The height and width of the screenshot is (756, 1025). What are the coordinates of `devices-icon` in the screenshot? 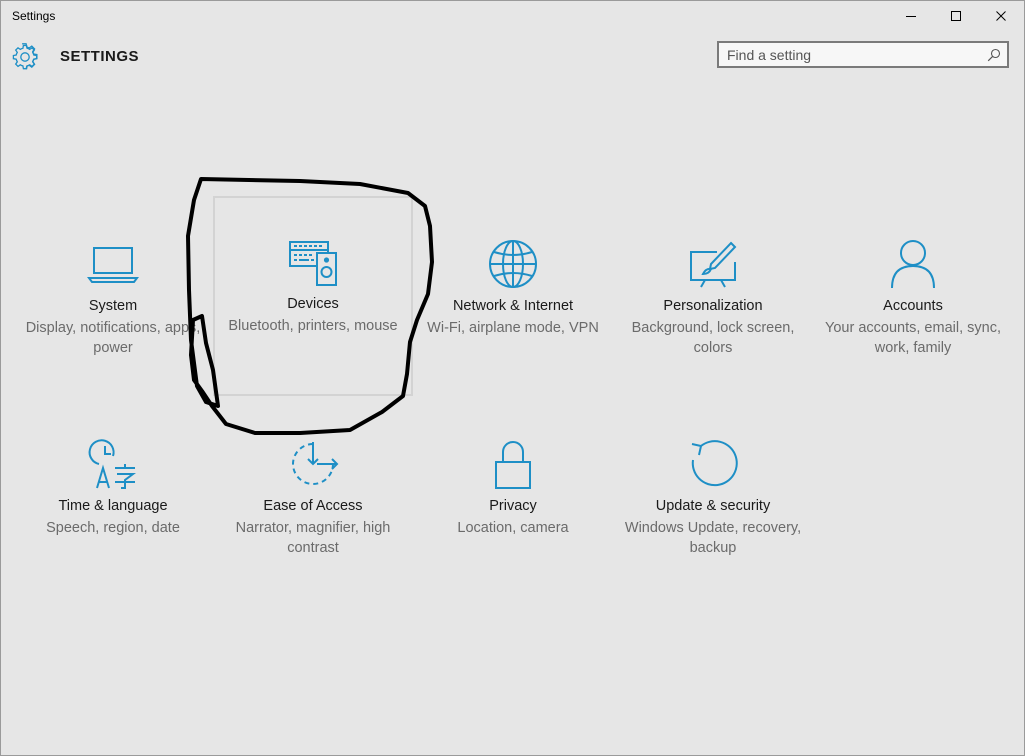 It's located at (313, 263).